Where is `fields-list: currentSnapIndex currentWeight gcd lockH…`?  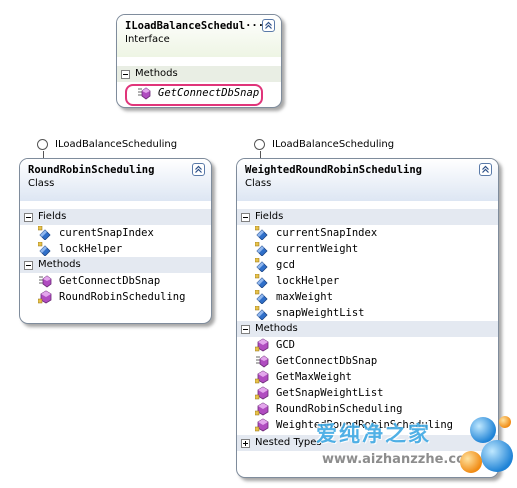 fields-list: currentSnapIndex currentWeight gcd lockH… is located at coordinates (367, 273).